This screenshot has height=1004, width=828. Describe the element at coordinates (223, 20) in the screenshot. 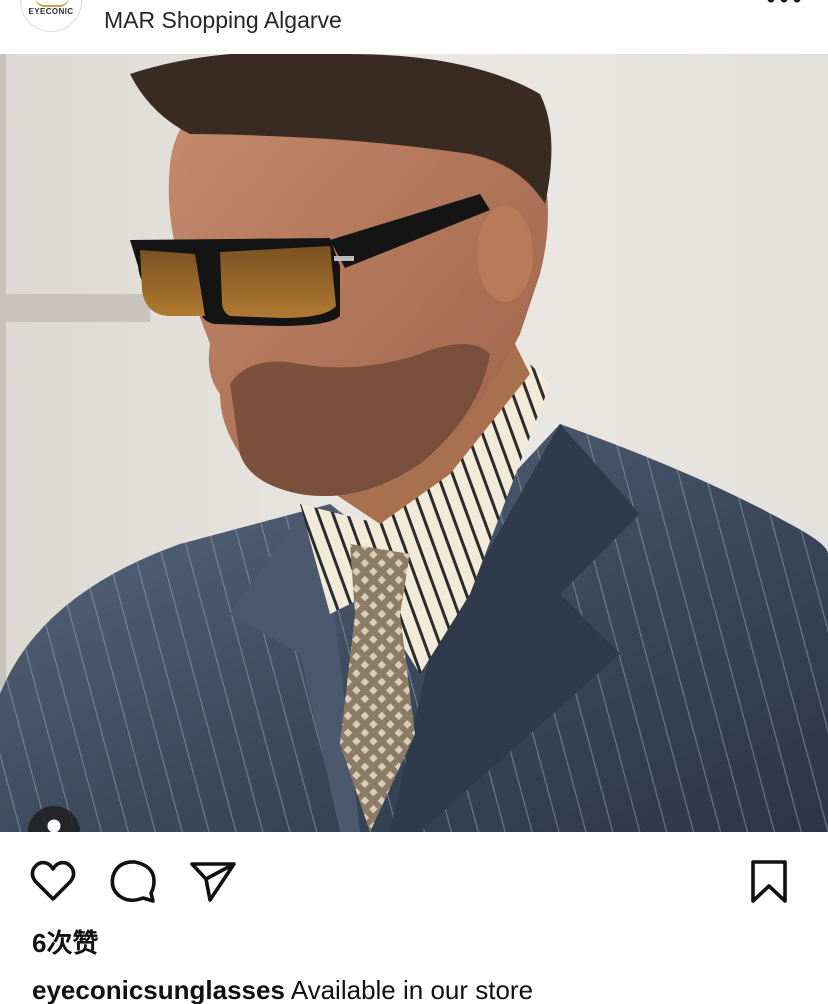

I see `post-location: MAR Shopping Algarve` at that location.